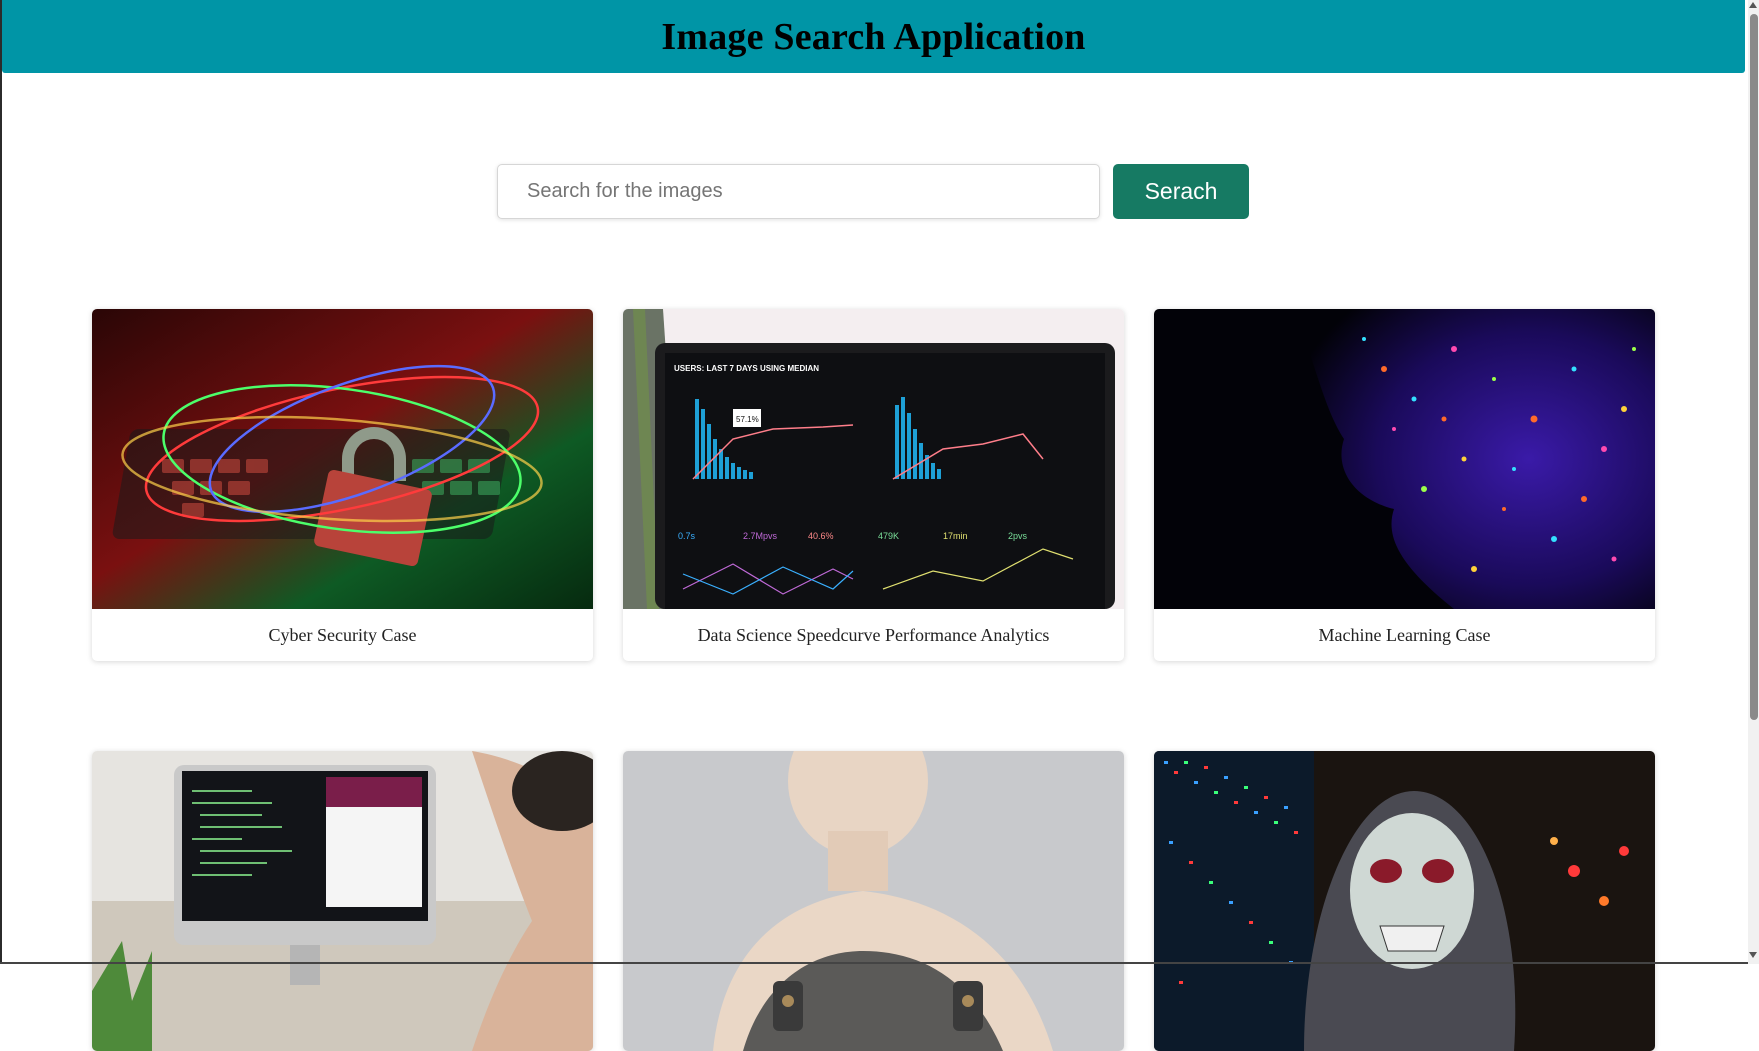  I want to click on page-title: Image Search Application, so click(873, 36).